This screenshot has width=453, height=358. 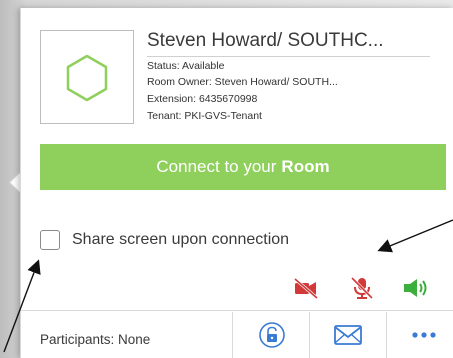 What do you see at coordinates (416, 288) in the screenshot?
I see `speaker-on-icon` at bounding box center [416, 288].